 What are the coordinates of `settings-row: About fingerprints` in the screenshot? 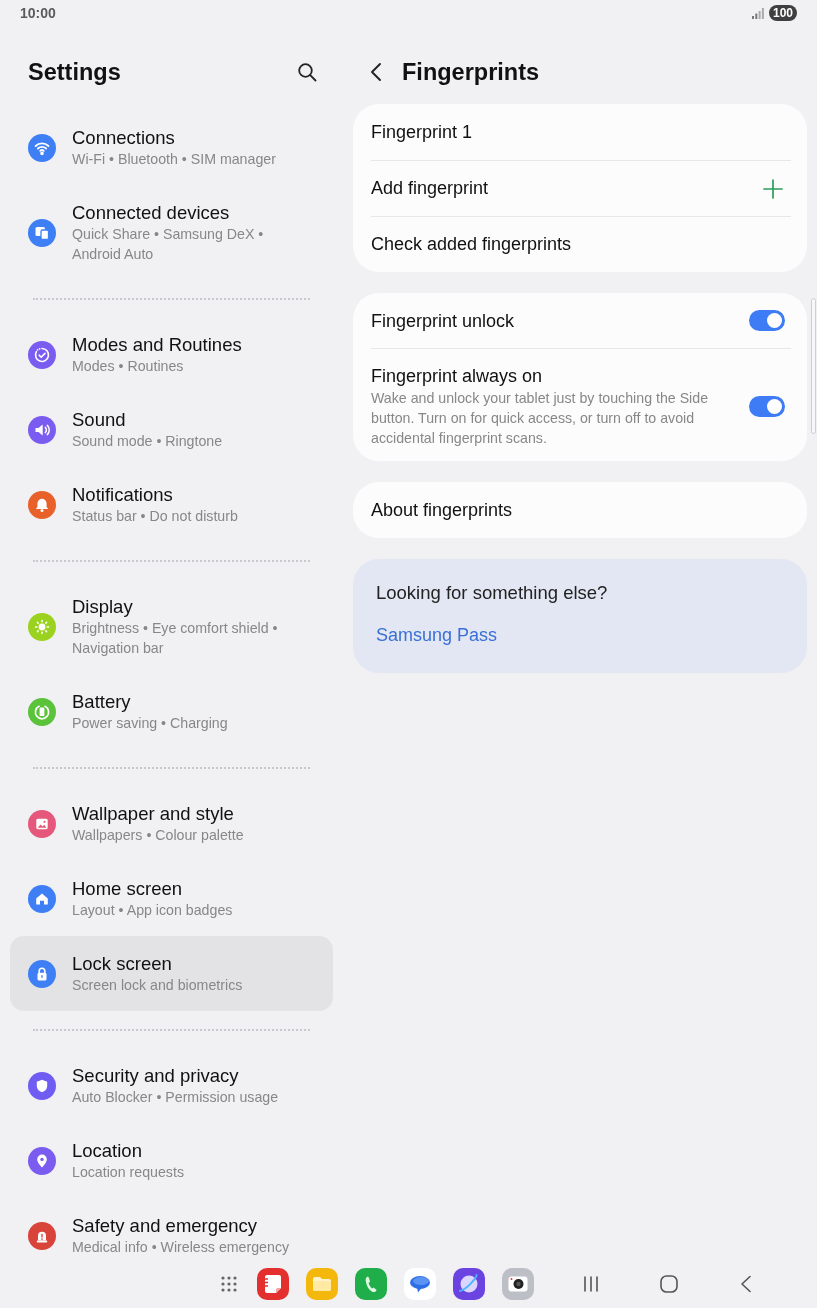 It's located at (581, 510).